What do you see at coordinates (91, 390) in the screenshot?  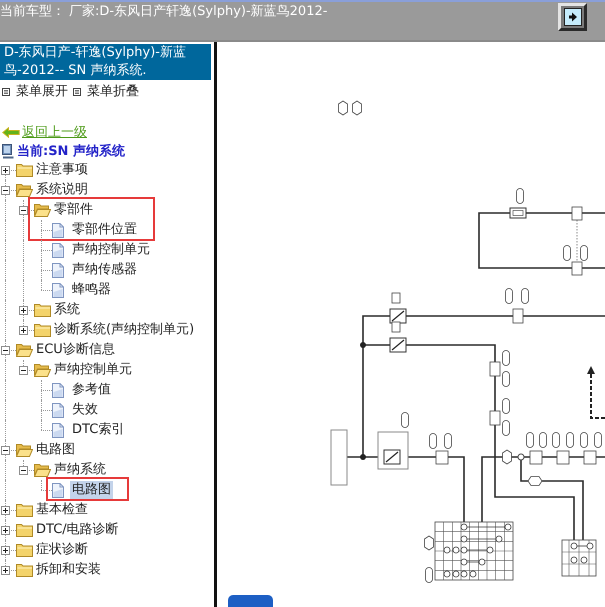 I see `tree-item: 参考值` at bounding box center [91, 390].